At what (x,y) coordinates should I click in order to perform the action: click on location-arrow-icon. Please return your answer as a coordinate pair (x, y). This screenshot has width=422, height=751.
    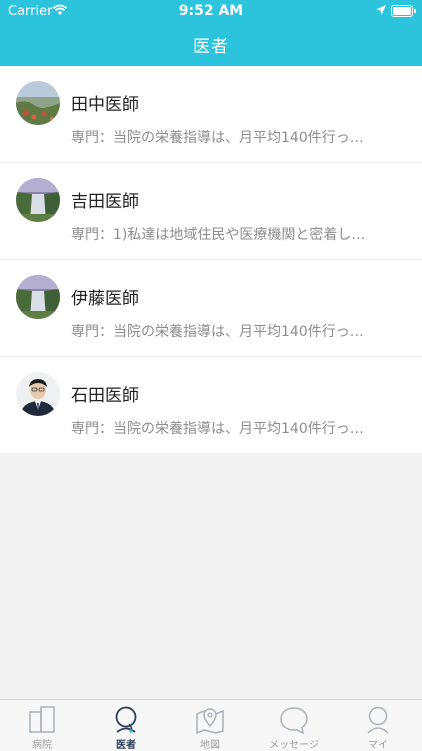
    Looking at the image, I should click on (381, 10).